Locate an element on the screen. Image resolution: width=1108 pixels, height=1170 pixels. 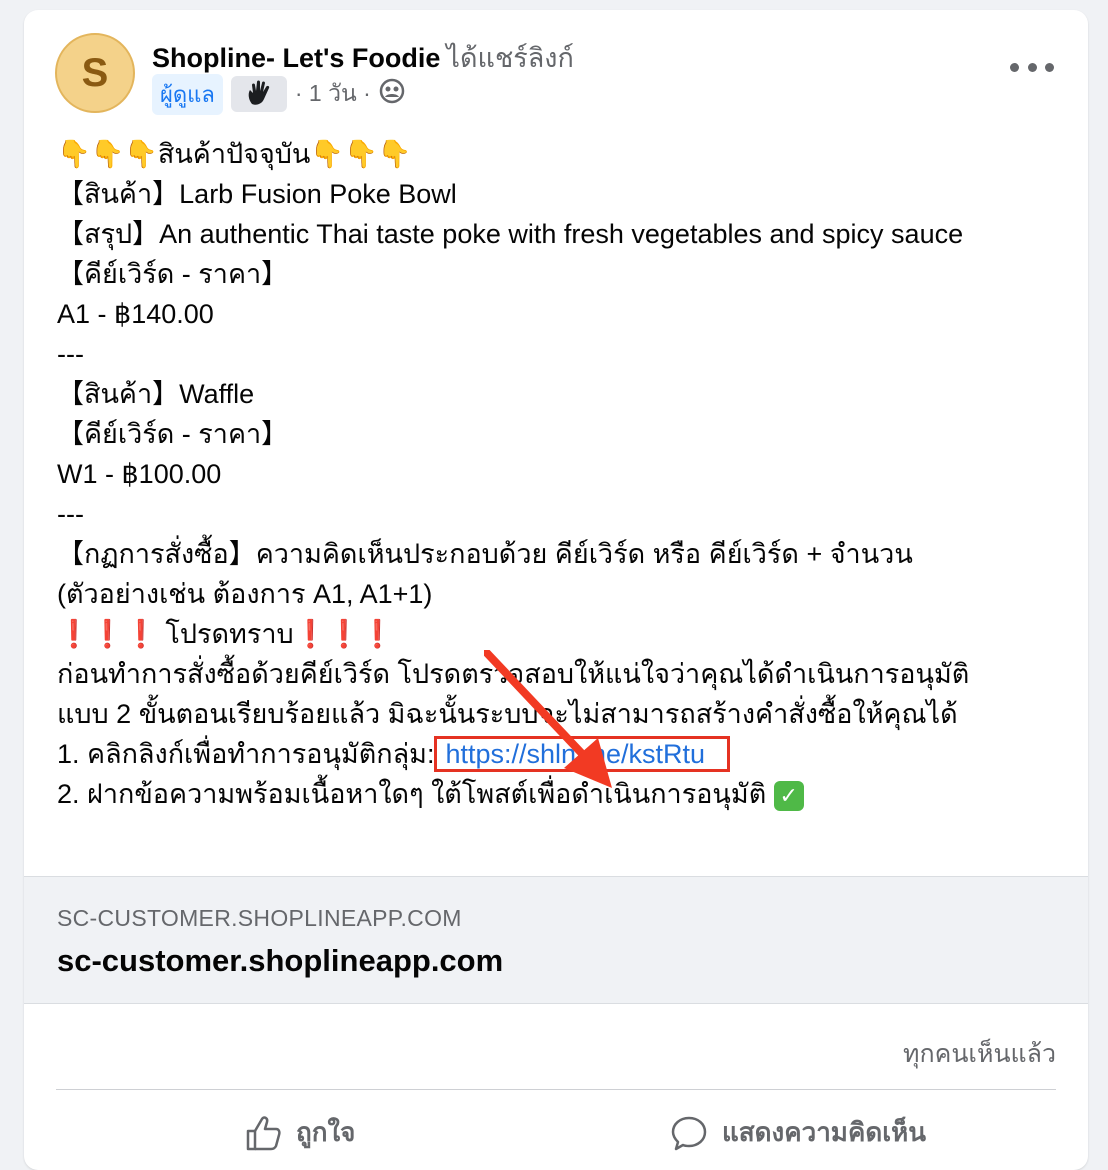
body-line: A1 - ฿140.00 is located at coordinates (135, 314).